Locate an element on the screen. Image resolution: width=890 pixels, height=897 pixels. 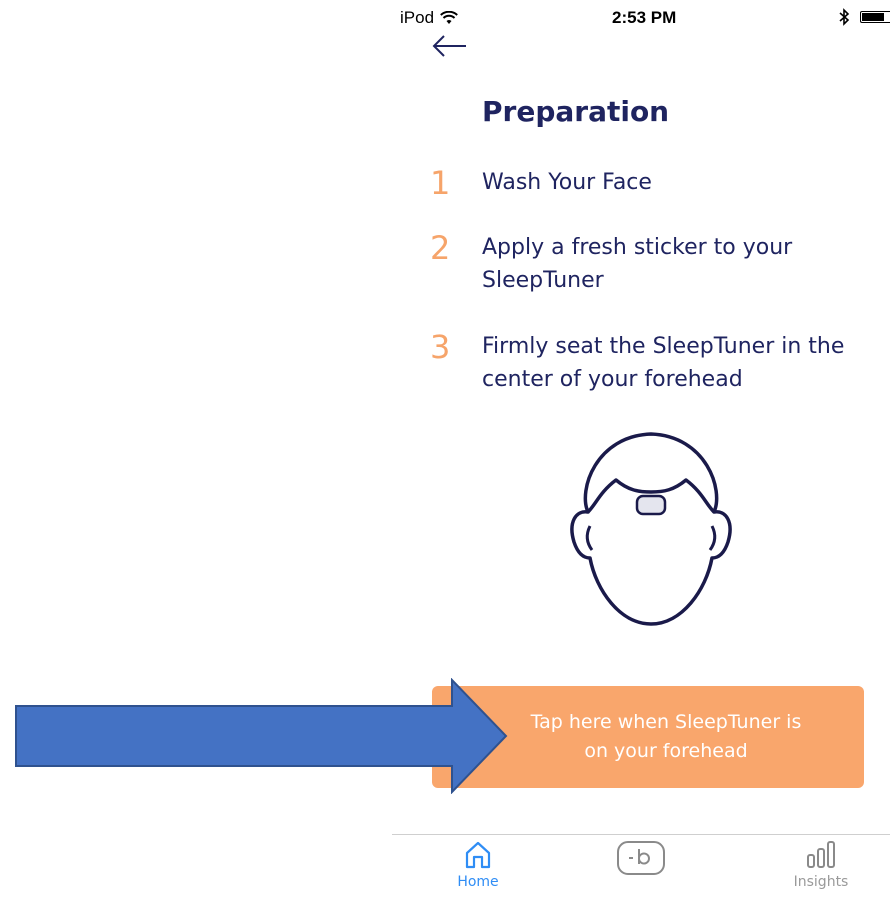
step-number: 3 is located at coordinates (440, 347).